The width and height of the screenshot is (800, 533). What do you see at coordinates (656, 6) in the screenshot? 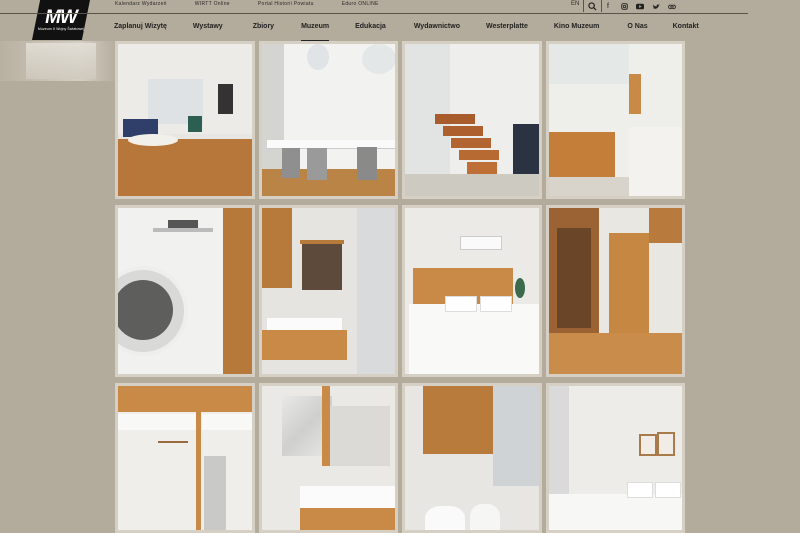
I see `twitter-icon` at bounding box center [656, 6].